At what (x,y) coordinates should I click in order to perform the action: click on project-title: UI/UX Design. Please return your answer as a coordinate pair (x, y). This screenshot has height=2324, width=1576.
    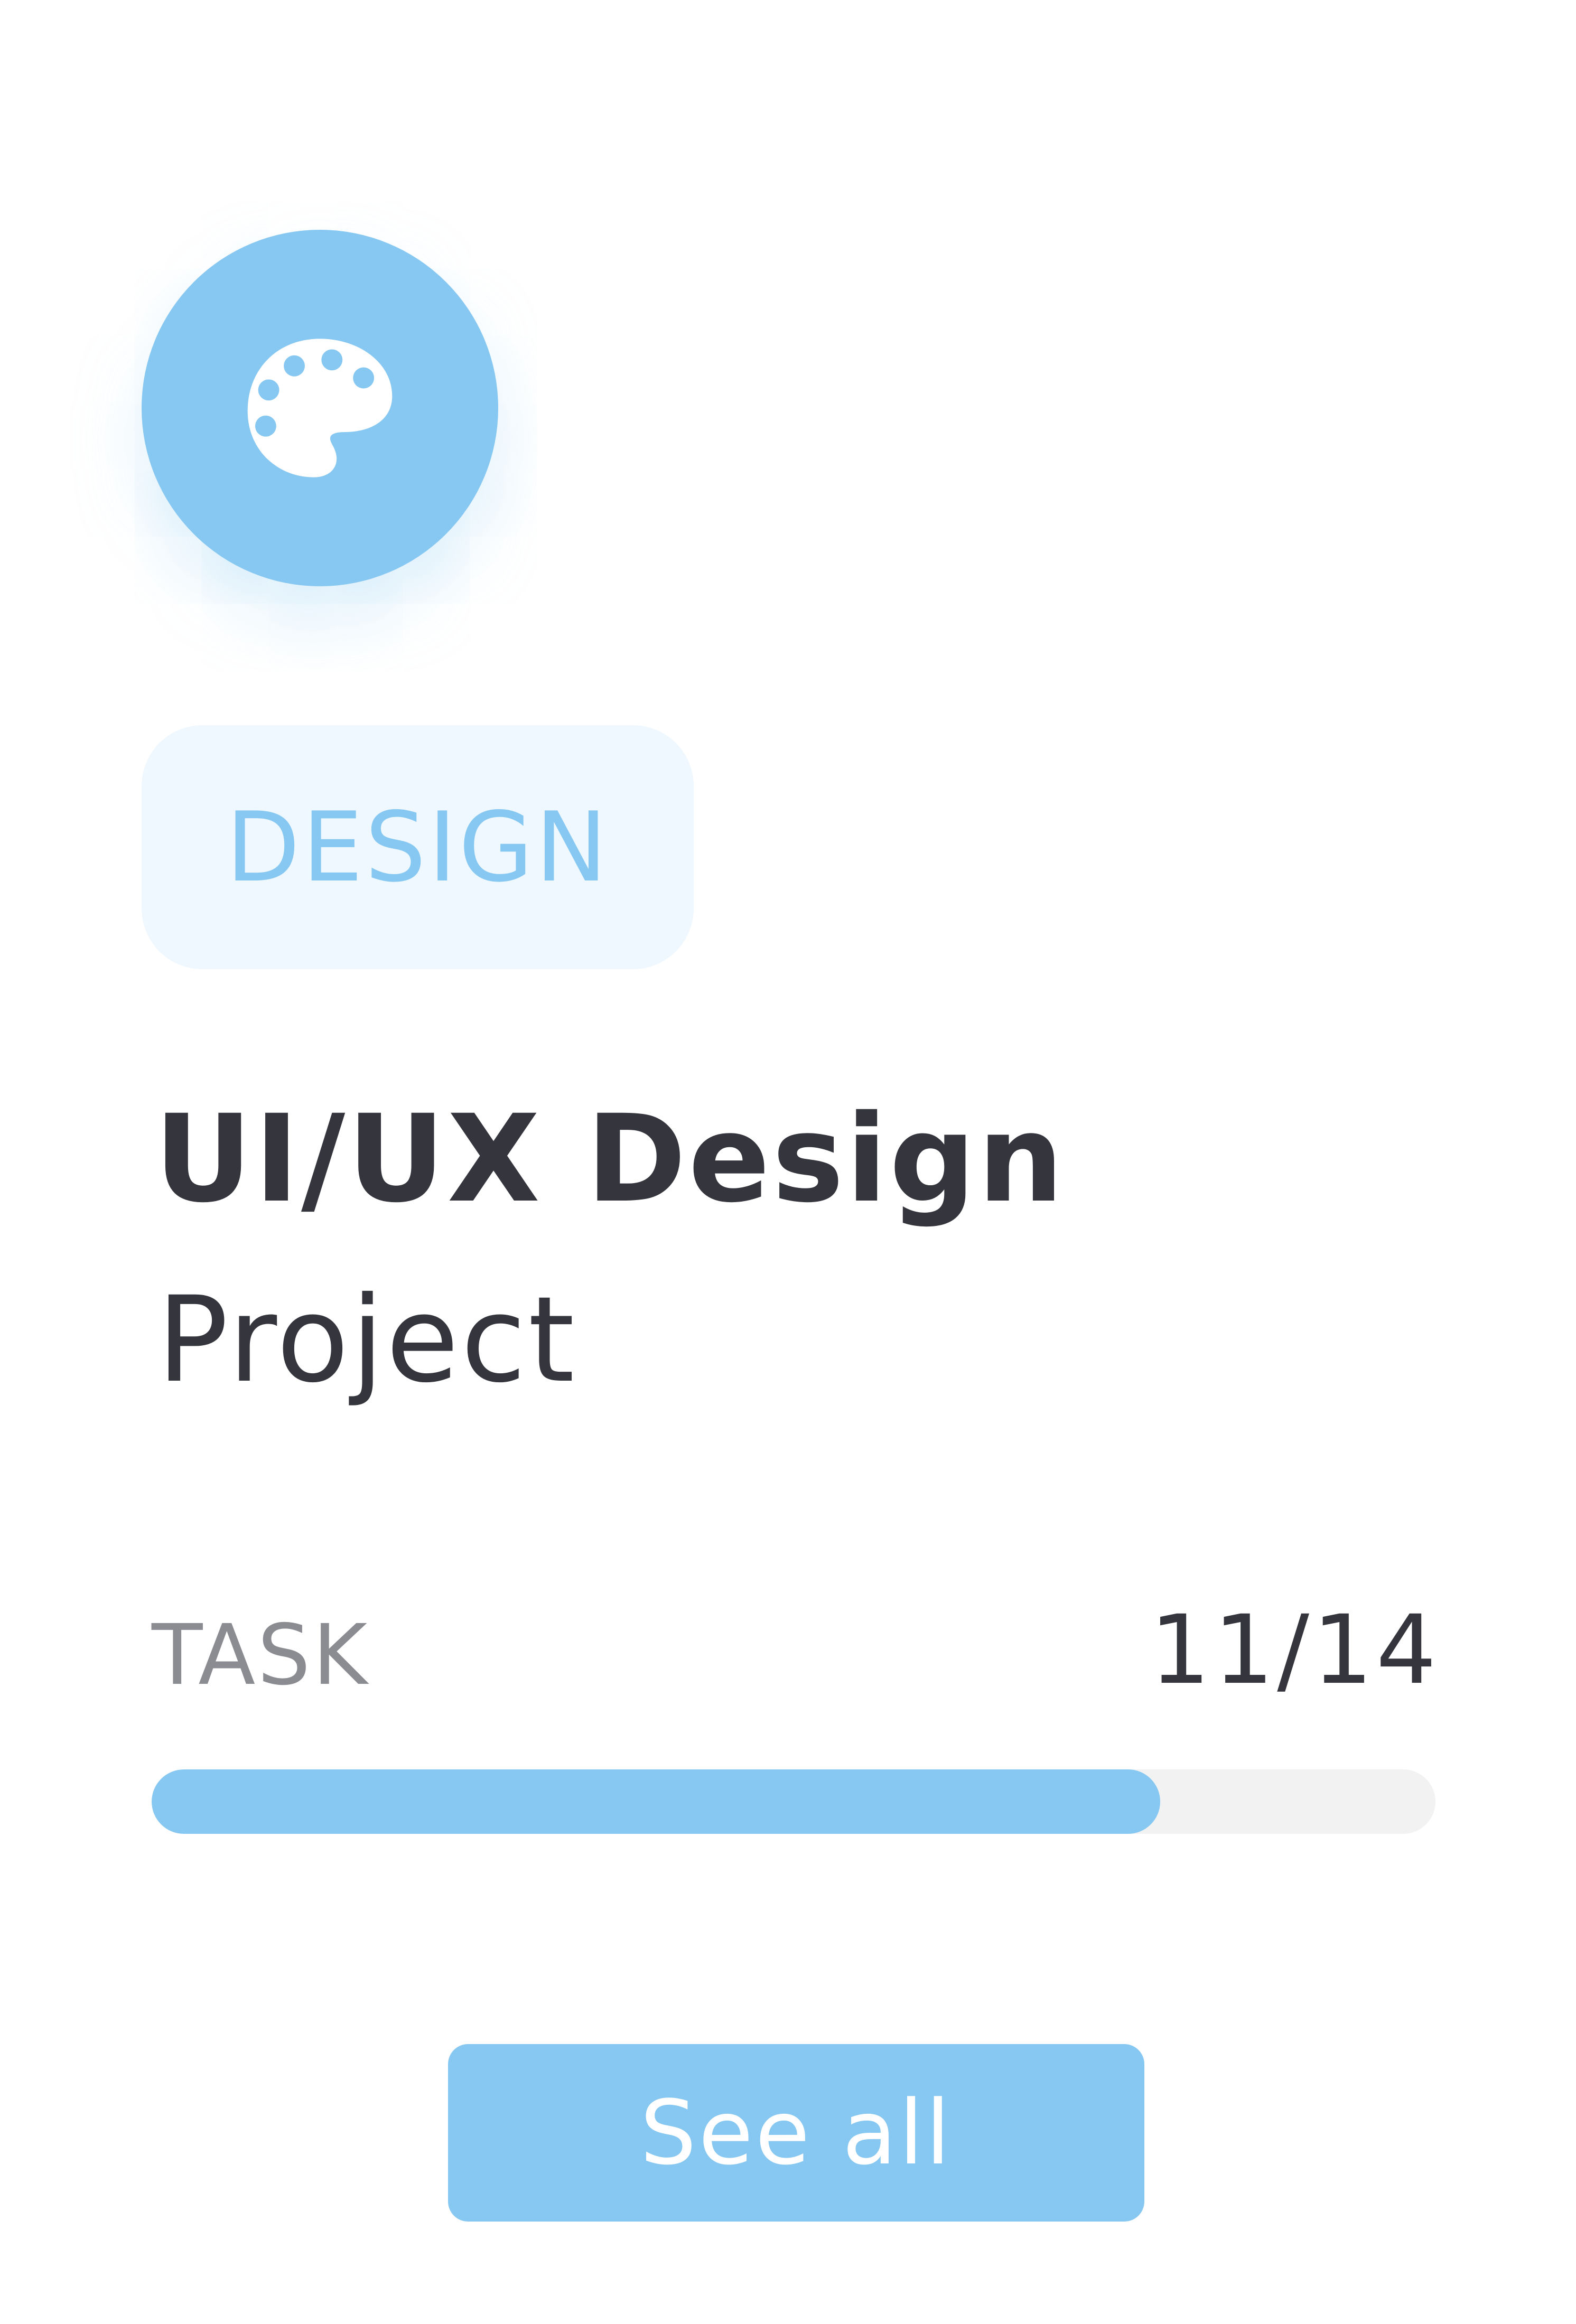
    Looking at the image, I should click on (610, 1159).